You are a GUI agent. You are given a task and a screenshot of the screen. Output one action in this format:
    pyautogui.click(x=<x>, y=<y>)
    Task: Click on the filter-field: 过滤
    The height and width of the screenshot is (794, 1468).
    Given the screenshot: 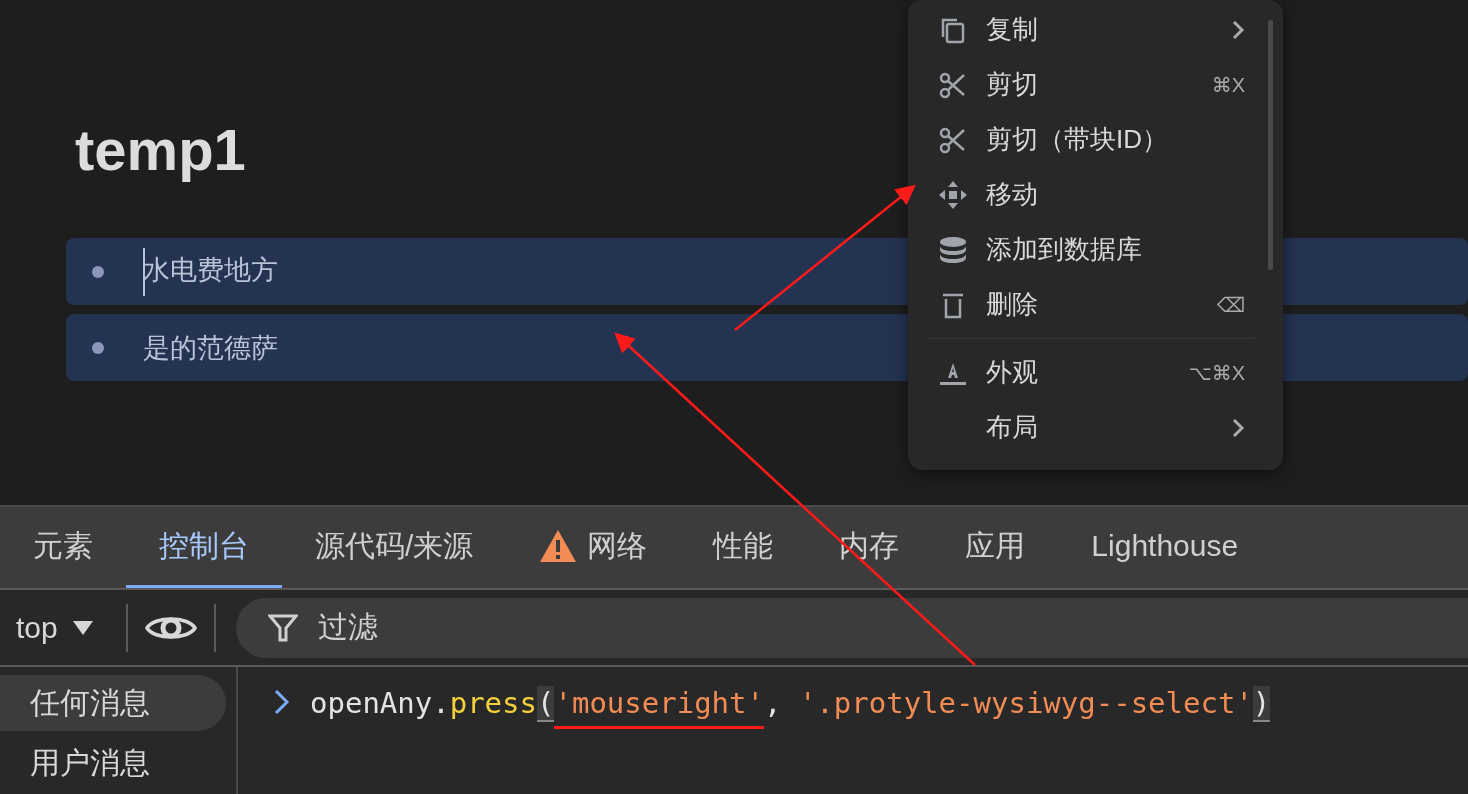 What is the action you would take?
    pyautogui.click(x=851, y=627)
    